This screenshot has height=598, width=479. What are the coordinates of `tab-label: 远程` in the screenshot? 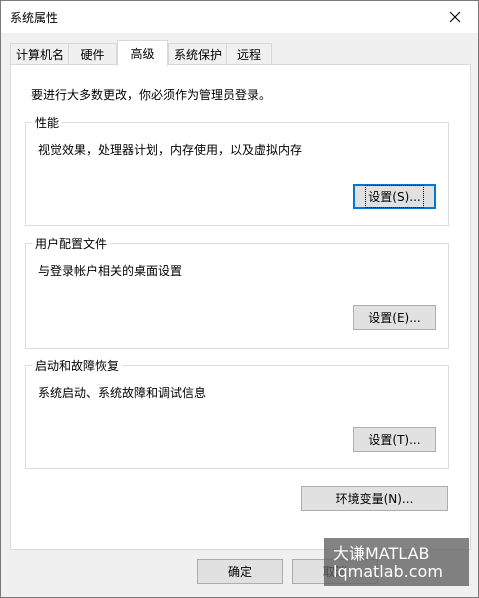 It's located at (248, 55).